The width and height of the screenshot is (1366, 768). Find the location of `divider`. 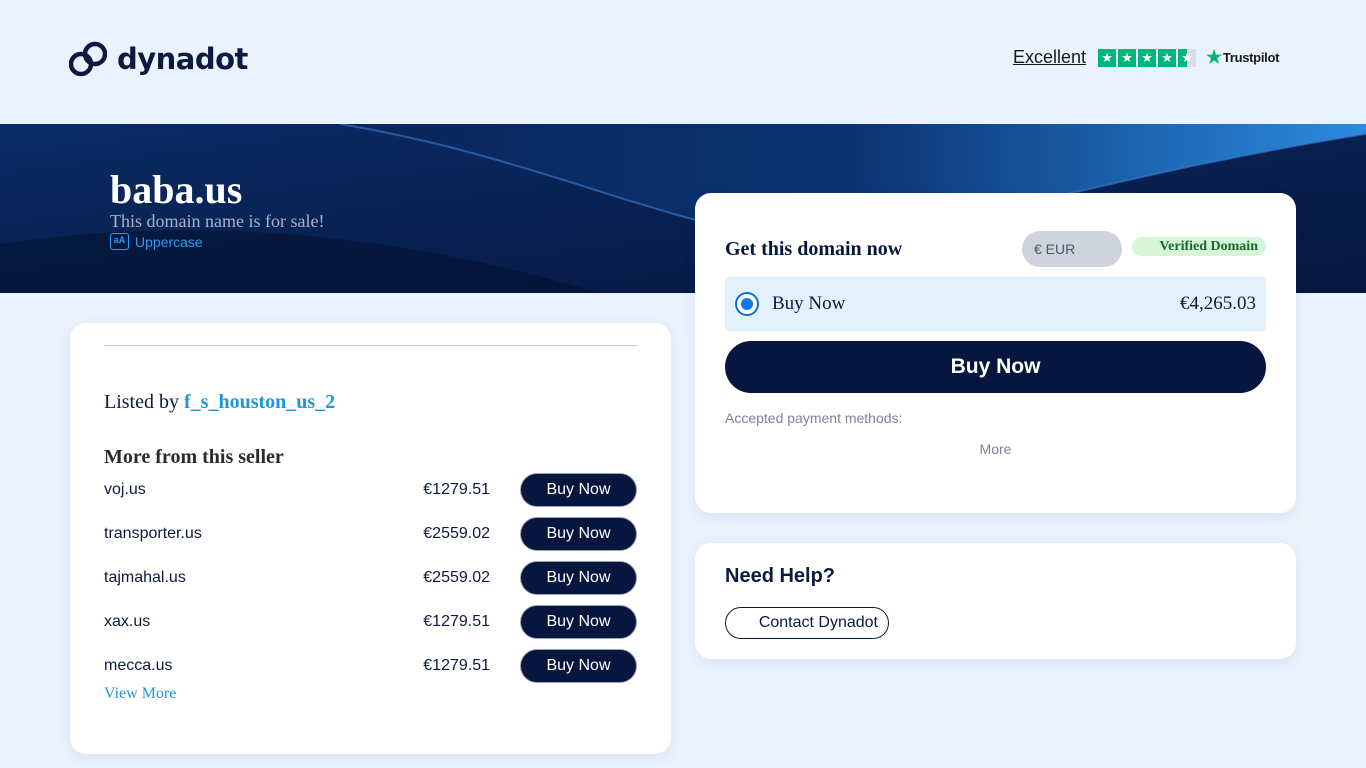

divider is located at coordinates (370, 345).